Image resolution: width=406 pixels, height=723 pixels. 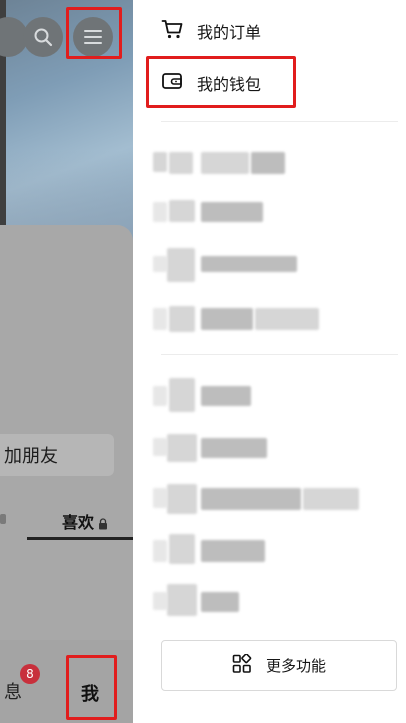 I want to click on menu-item-label: 我的订单, so click(x=229, y=32).